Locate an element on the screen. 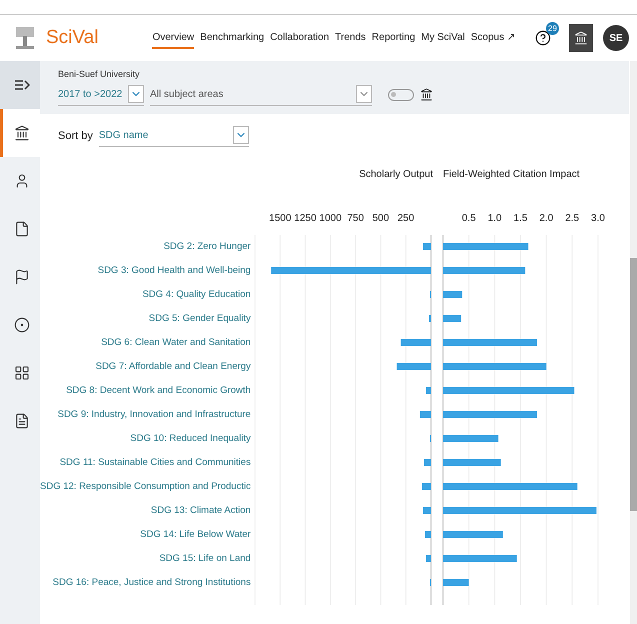 This screenshot has width=637, height=624. scrollbar is located at coordinates (633, 342).